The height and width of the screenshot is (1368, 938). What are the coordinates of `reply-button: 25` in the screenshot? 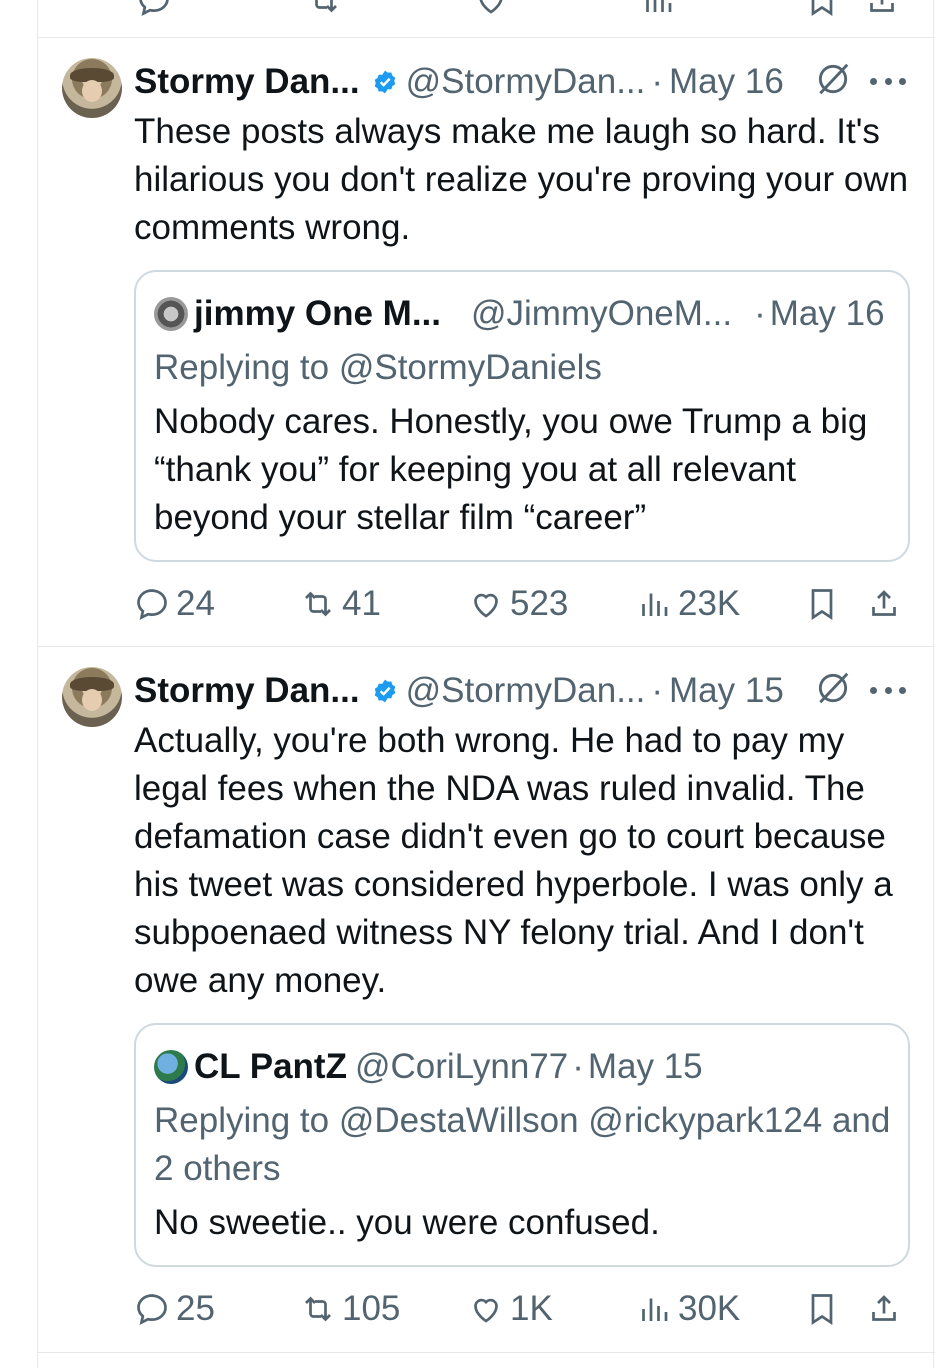 It's located at (174, 1309).